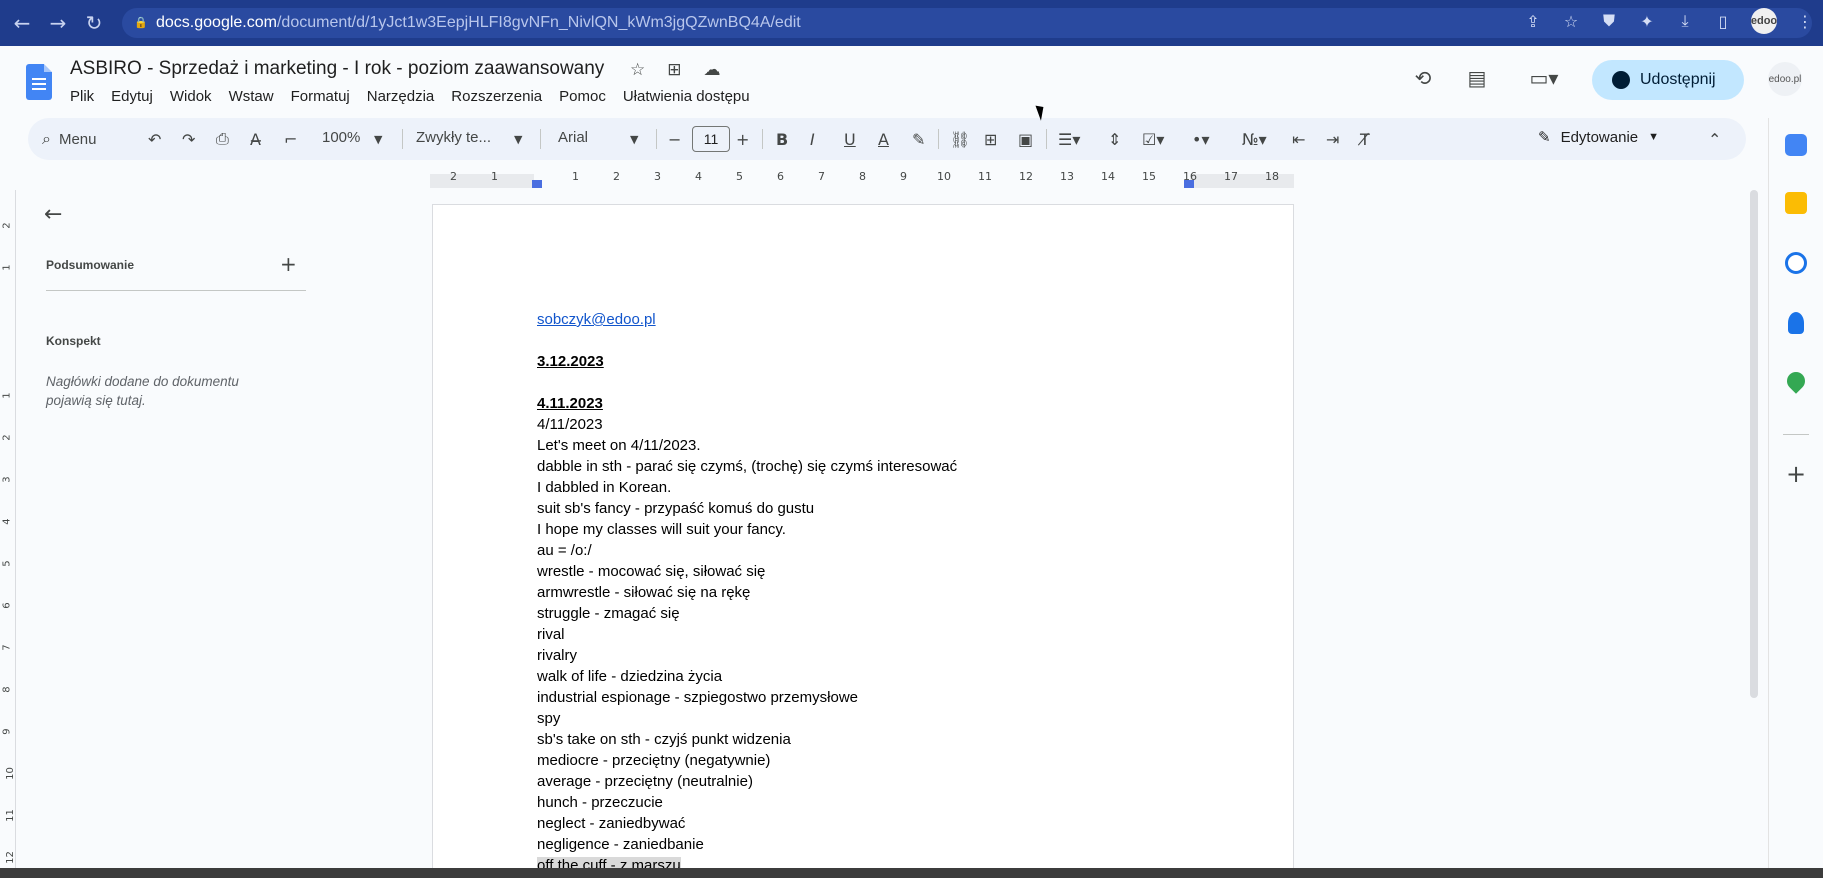 The image size is (1823, 878). Describe the element at coordinates (1598, 137) in the screenshot. I see `editing-mode-select: ✎ Edytowanie ▼` at that location.